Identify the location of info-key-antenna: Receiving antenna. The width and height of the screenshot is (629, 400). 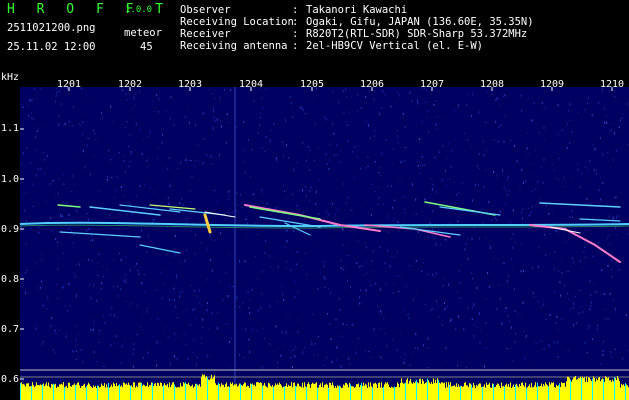
(234, 46).